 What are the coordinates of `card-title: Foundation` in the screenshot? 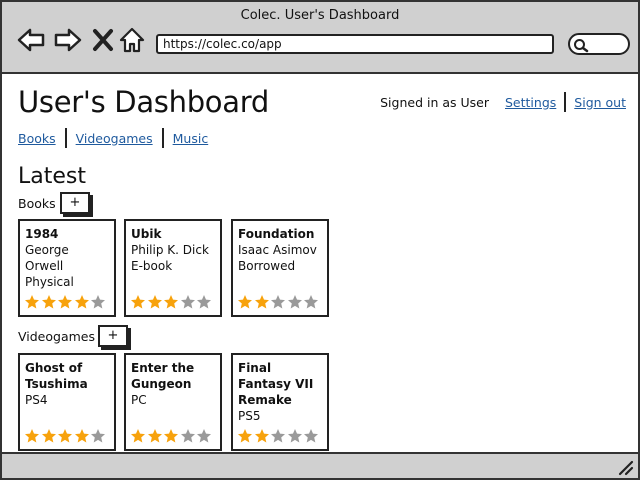 It's located at (276, 234).